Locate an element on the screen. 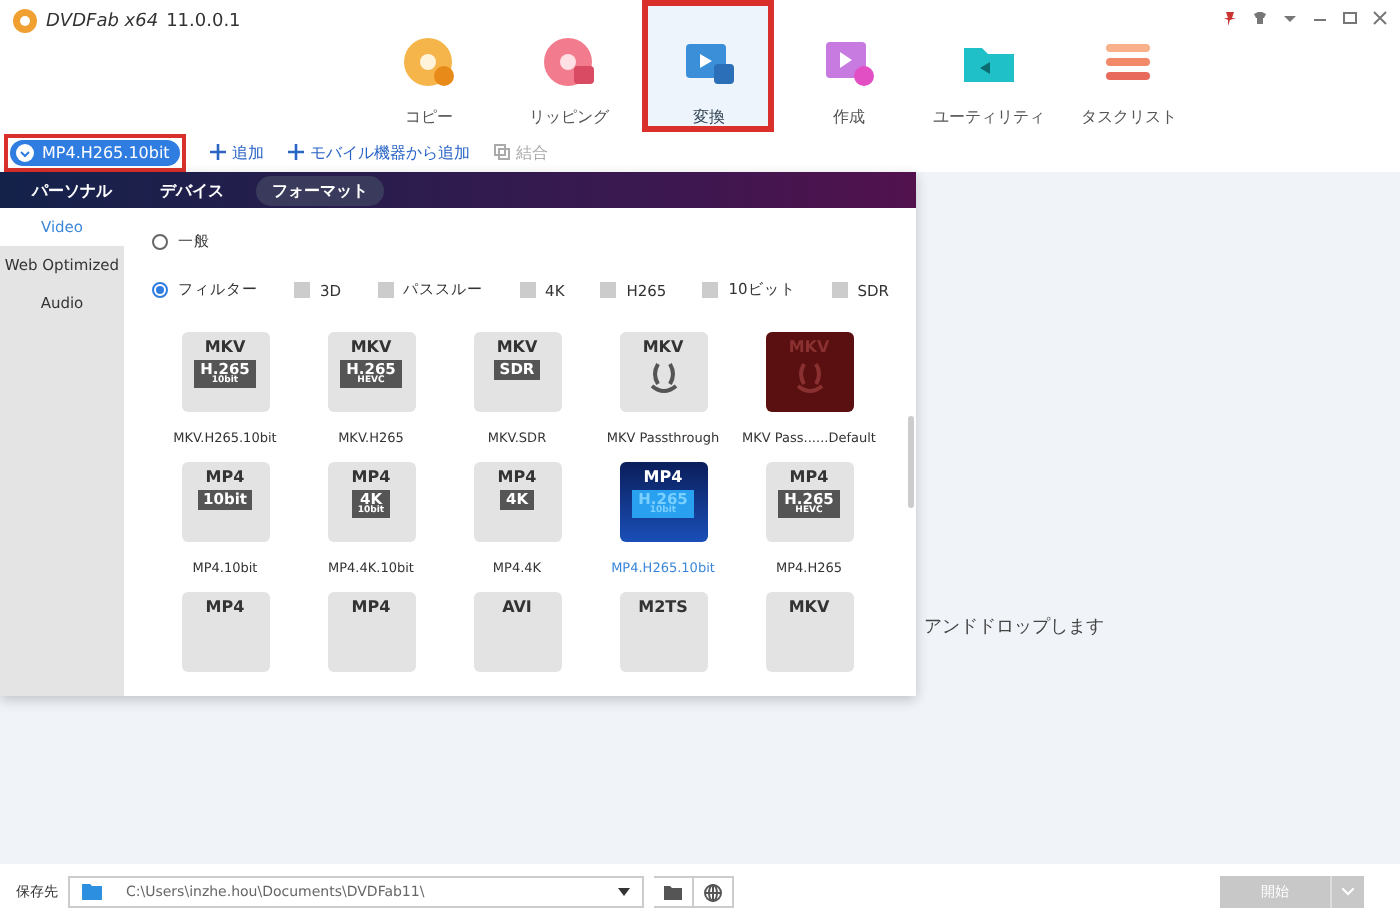 This screenshot has width=1400, height=920. ripping-icon is located at coordinates (568, 62).